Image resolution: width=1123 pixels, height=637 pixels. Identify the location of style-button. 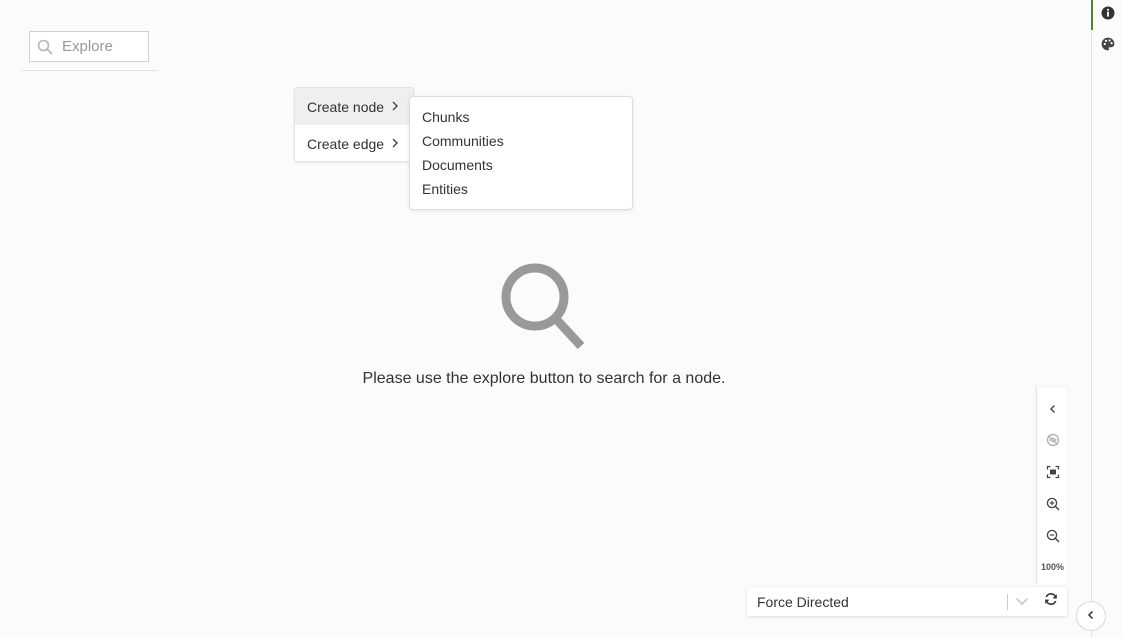
(1107, 46).